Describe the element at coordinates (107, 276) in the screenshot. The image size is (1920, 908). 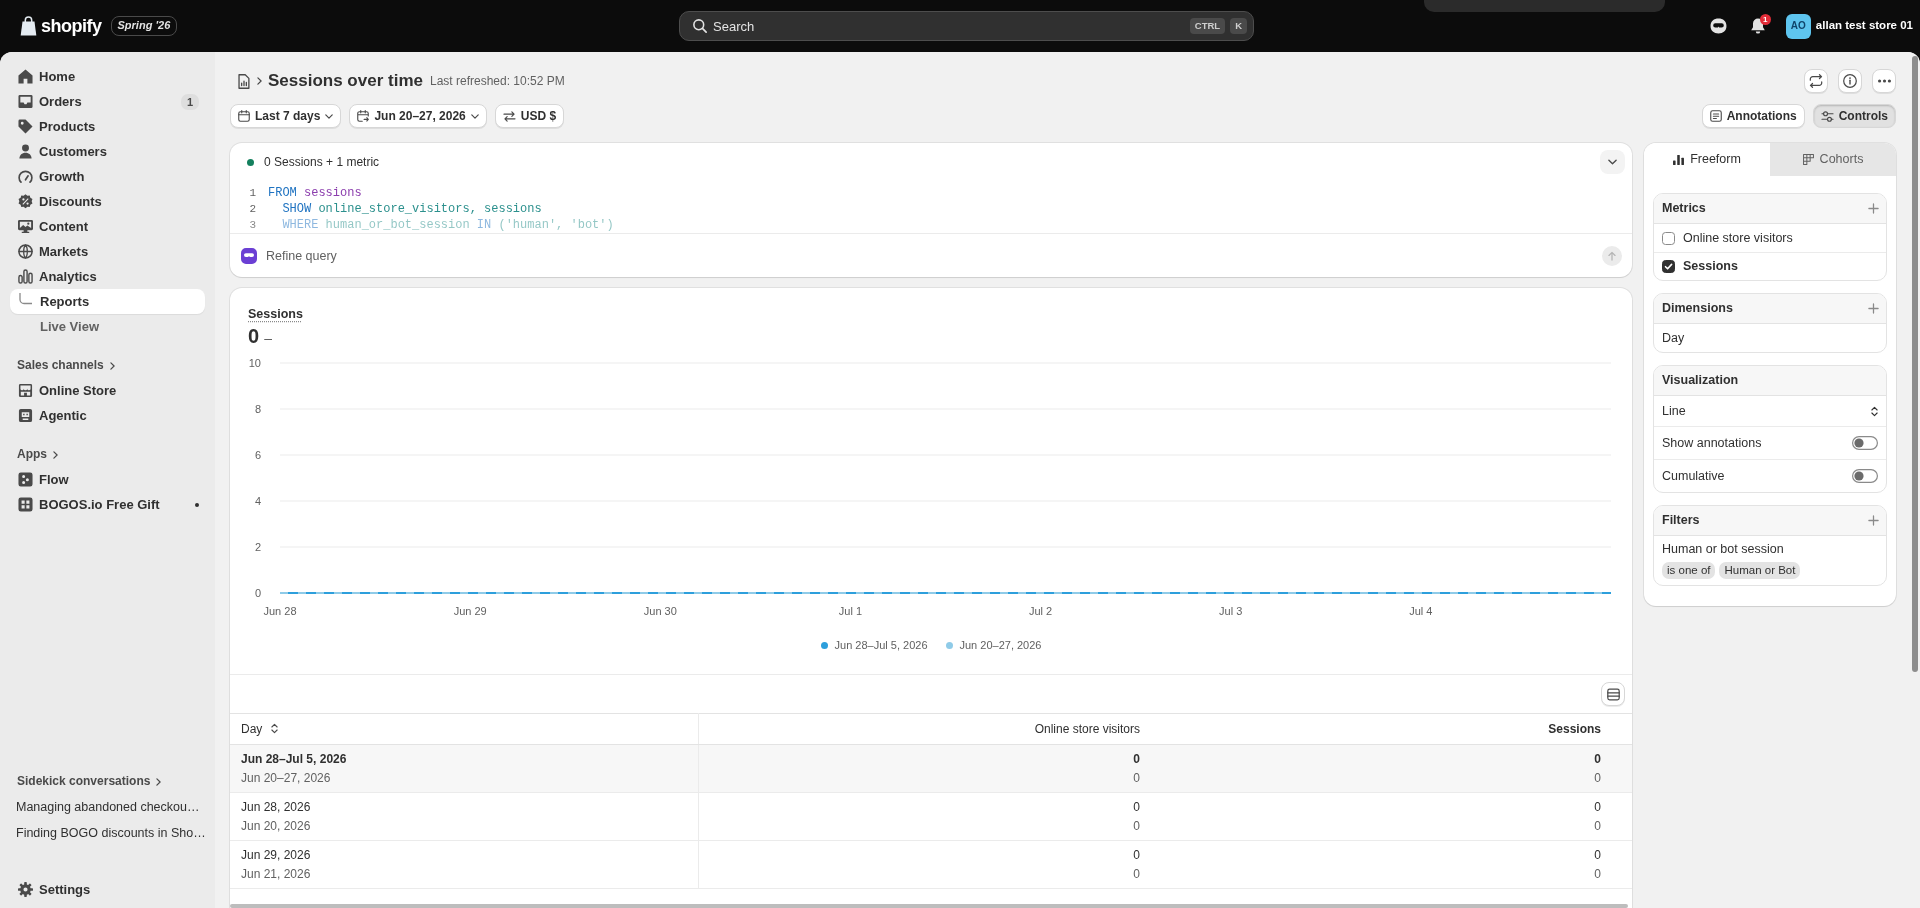
I see `nav-item: Analytics` at that location.